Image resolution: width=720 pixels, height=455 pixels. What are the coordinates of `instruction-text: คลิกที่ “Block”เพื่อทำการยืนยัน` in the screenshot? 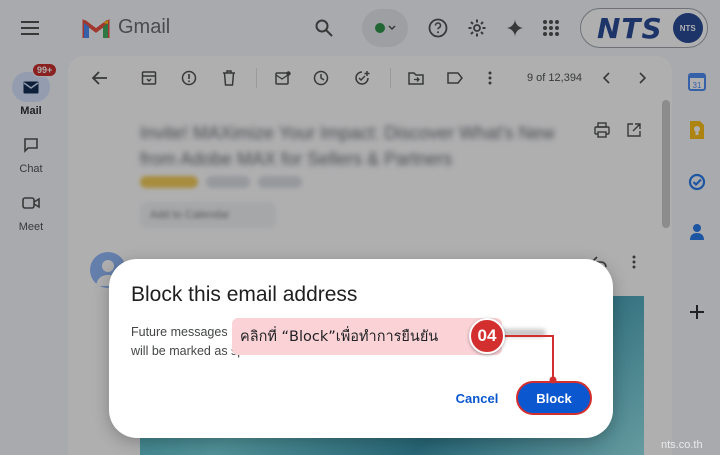 It's located at (339, 337).